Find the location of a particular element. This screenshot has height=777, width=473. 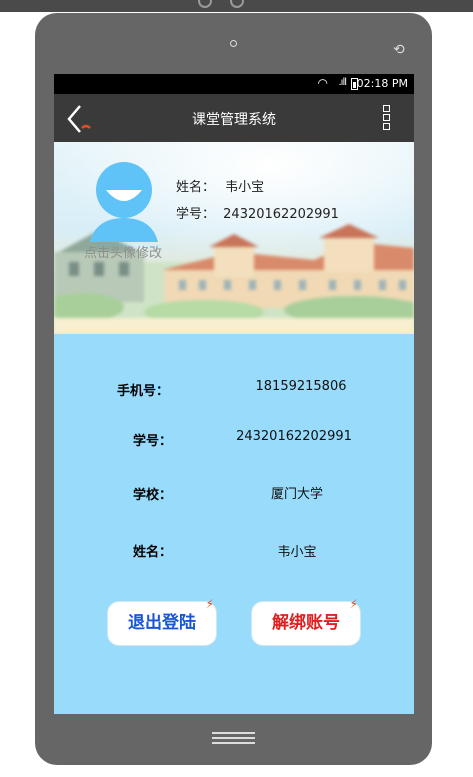

top-toolbar is located at coordinates (236, 6).